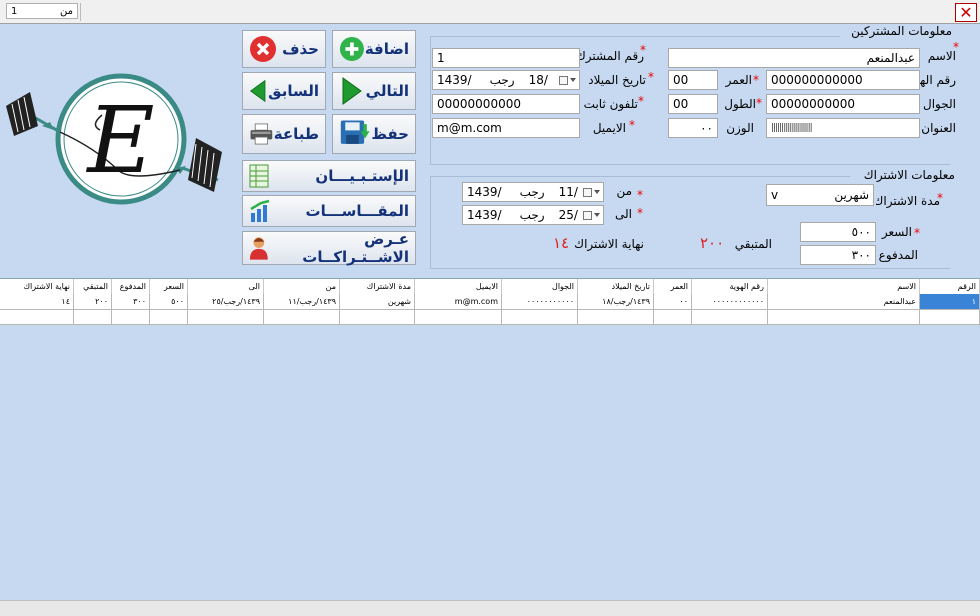 The width and height of the screenshot is (980, 616). What do you see at coordinates (730, 302) in the screenshot?
I see `table-cell: ٠٠٠٠٠٠٠٠٠٠٠٠` at bounding box center [730, 302].